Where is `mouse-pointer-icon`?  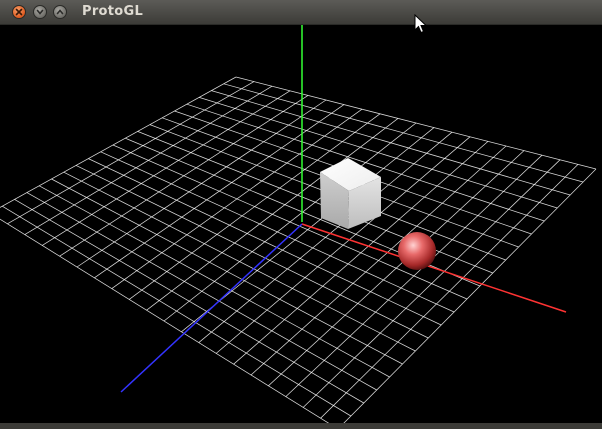 mouse-pointer-icon is located at coordinates (420, 24).